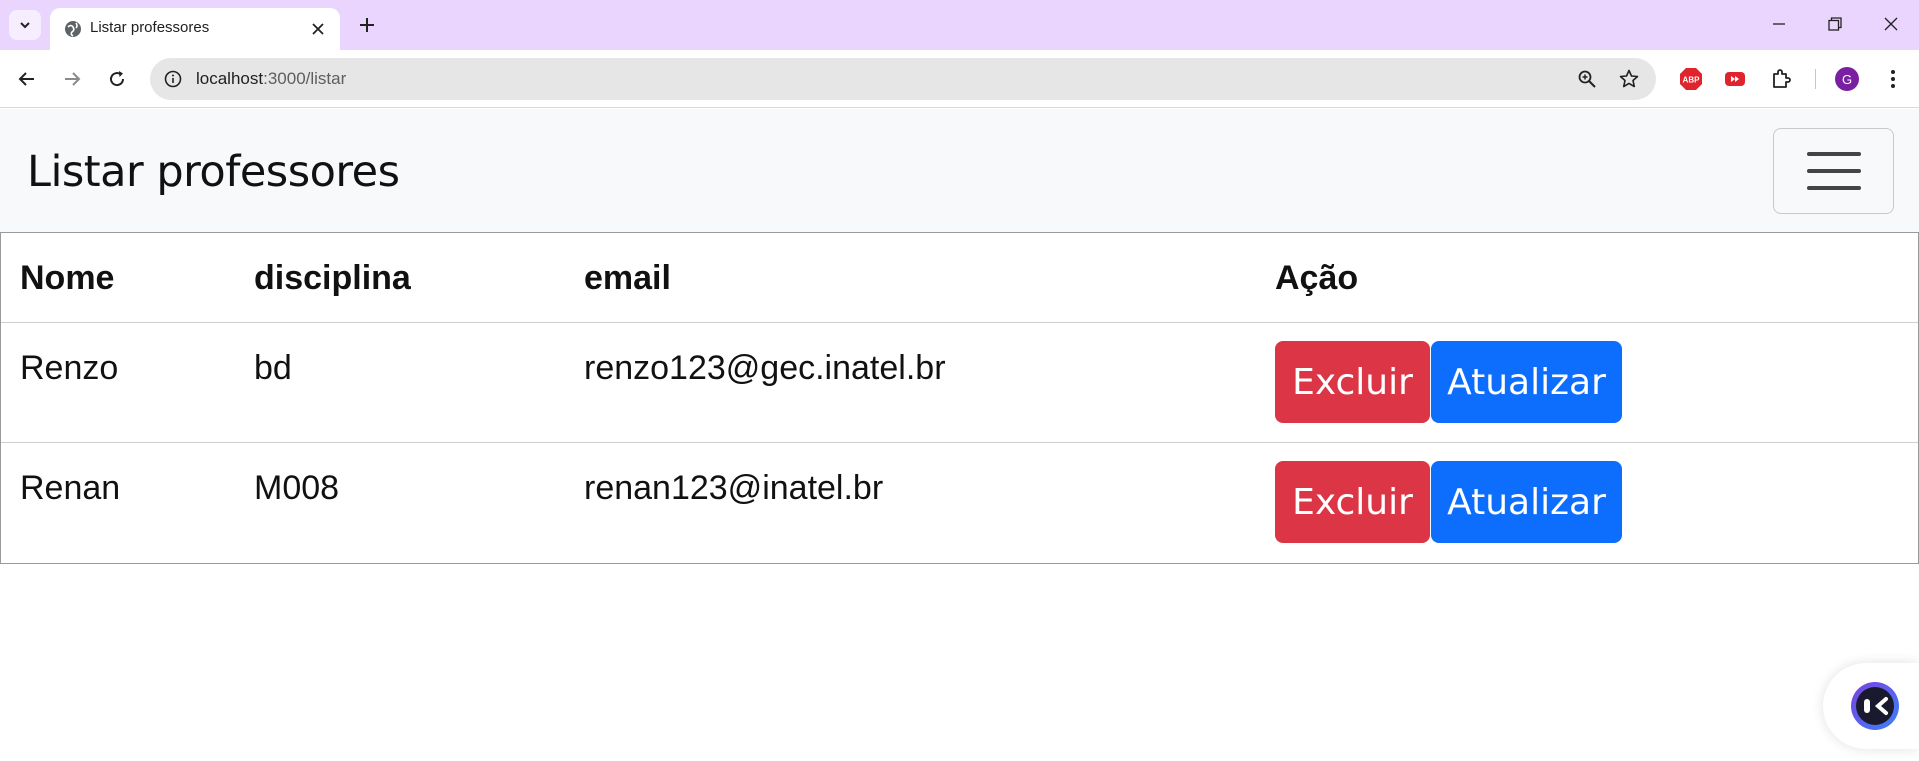 This screenshot has height=761, width=1919. I want to click on toolbar-divider, so click(1815, 79).